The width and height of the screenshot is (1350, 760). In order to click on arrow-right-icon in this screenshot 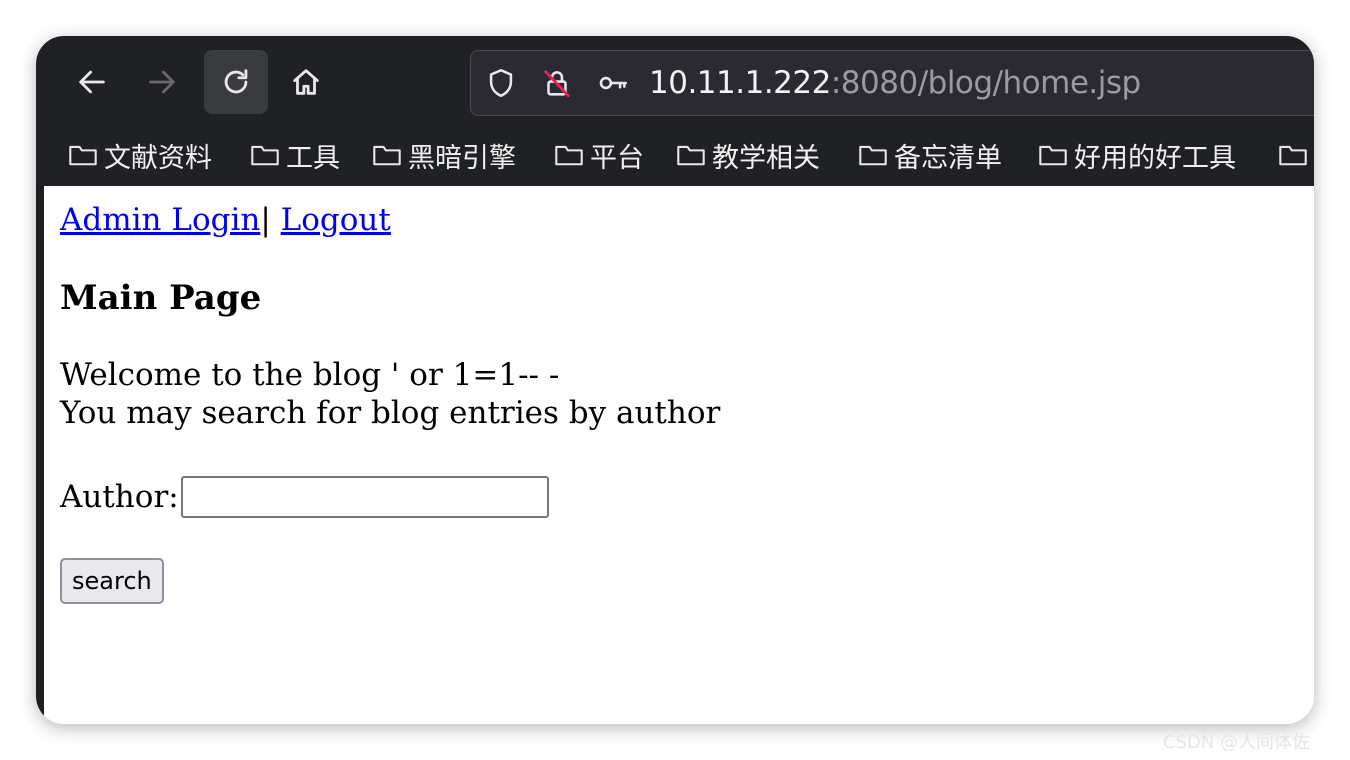, I will do `click(162, 82)`.